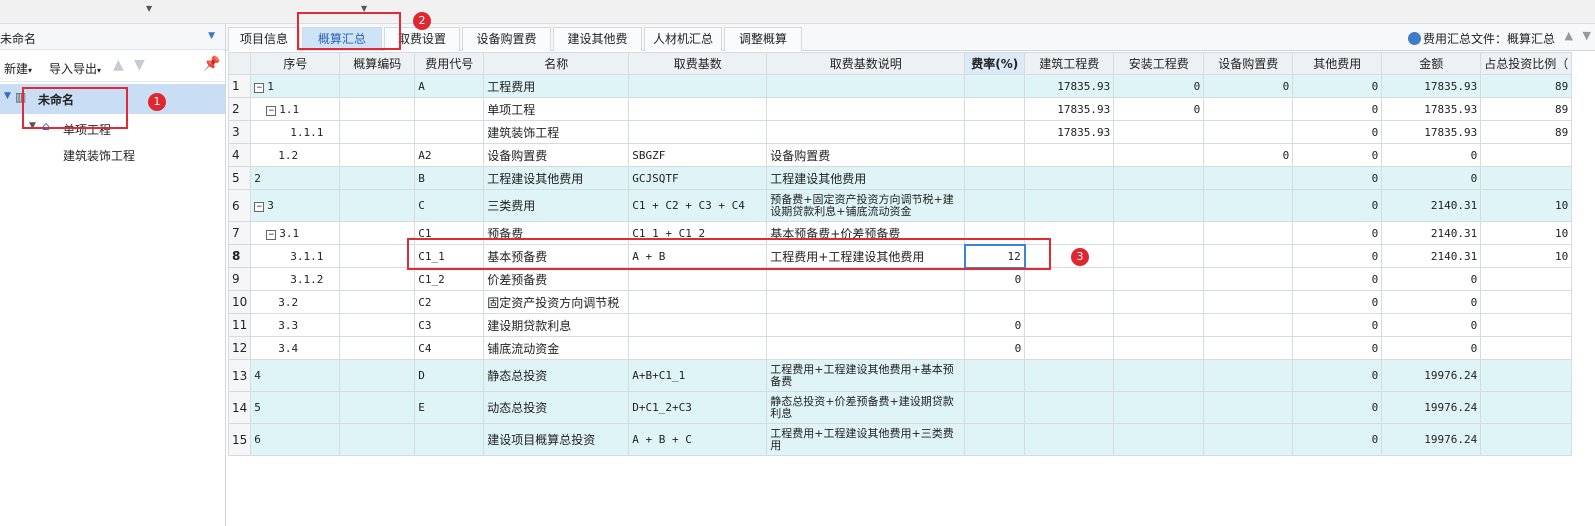 This screenshot has width=1595, height=526. Describe the element at coordinates (556, 375) in the screenshot. I see `name-cell: 静态总投资` at that location.